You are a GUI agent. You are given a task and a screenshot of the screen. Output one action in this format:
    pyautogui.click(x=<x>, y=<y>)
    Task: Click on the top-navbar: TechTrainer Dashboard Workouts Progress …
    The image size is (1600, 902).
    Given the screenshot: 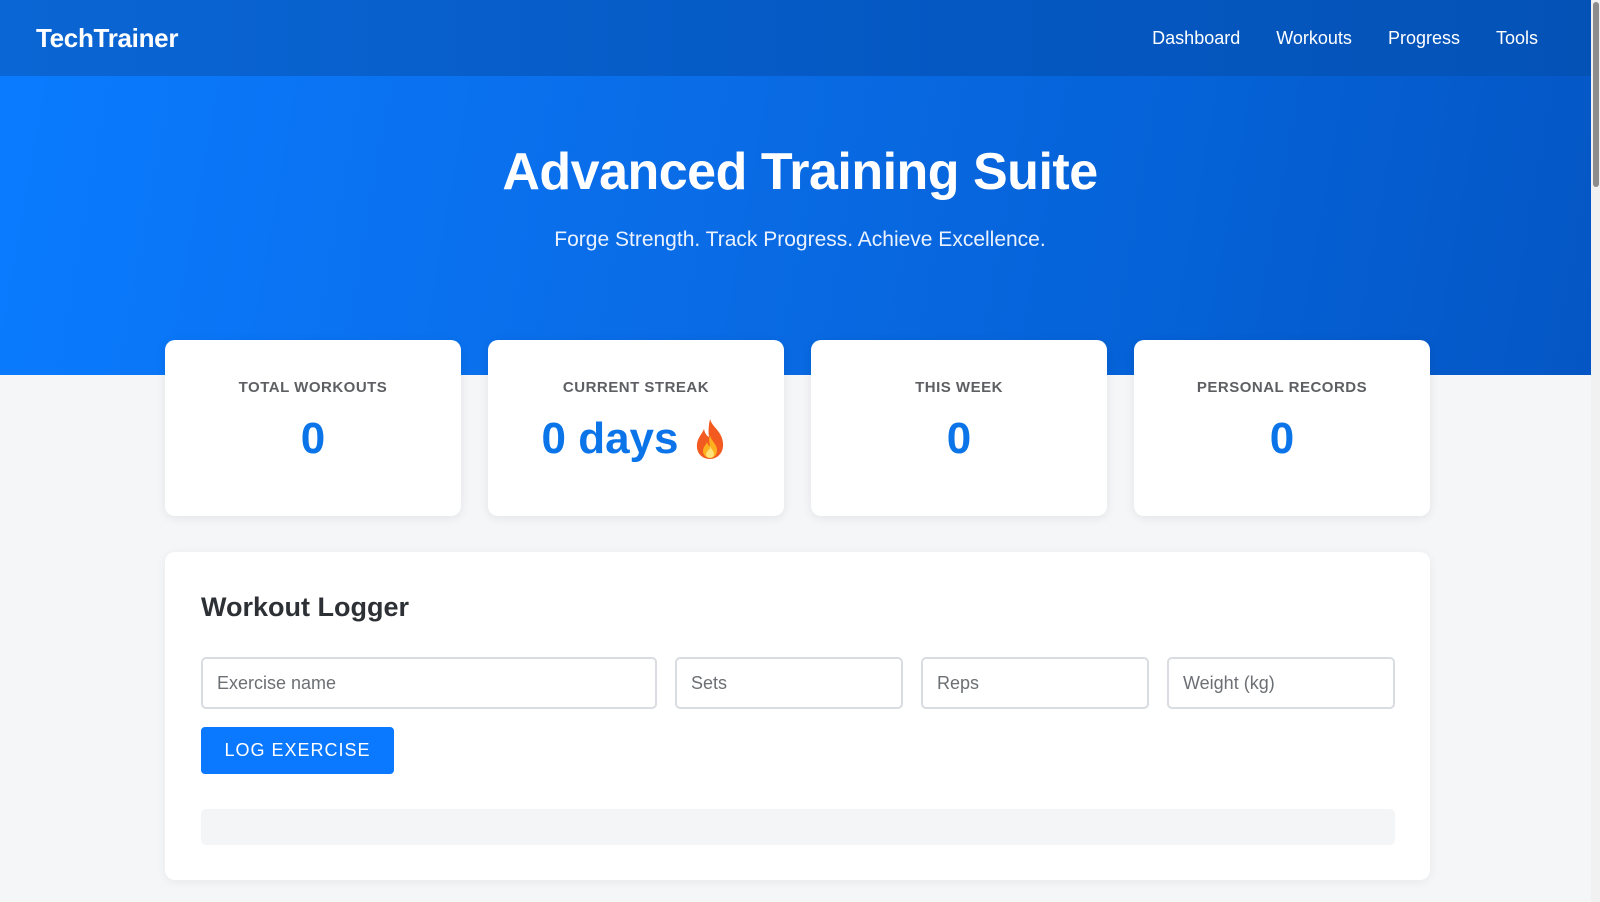 What is the action you would take?
    pyautogui.click(x=800, y=38)
    